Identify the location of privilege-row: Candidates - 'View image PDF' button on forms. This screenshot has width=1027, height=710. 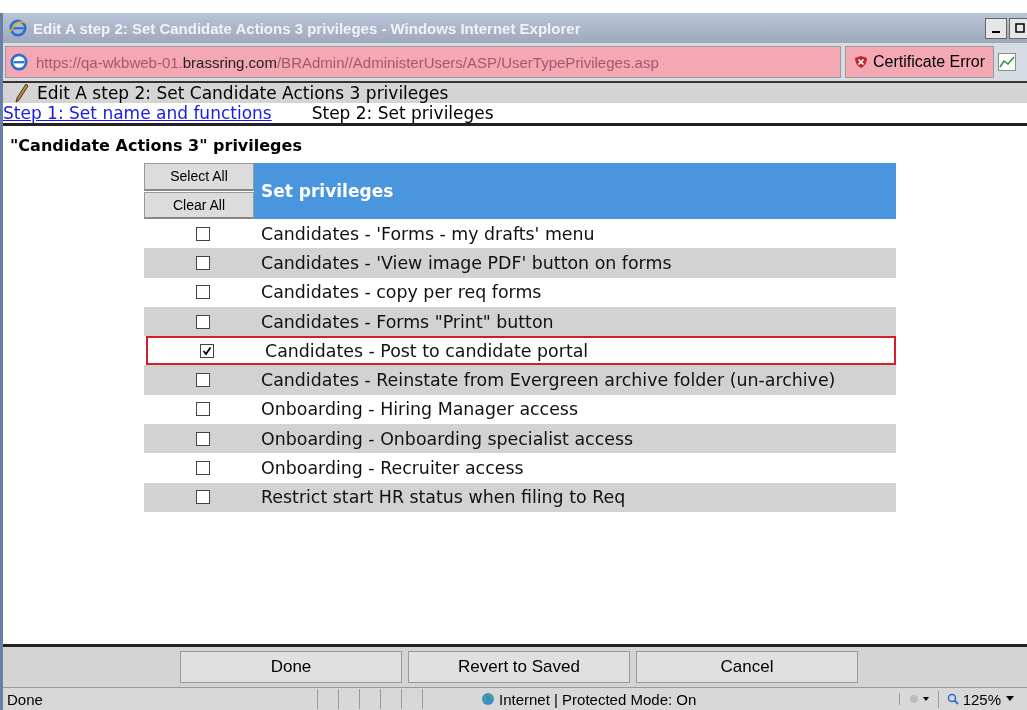
(520, 263).